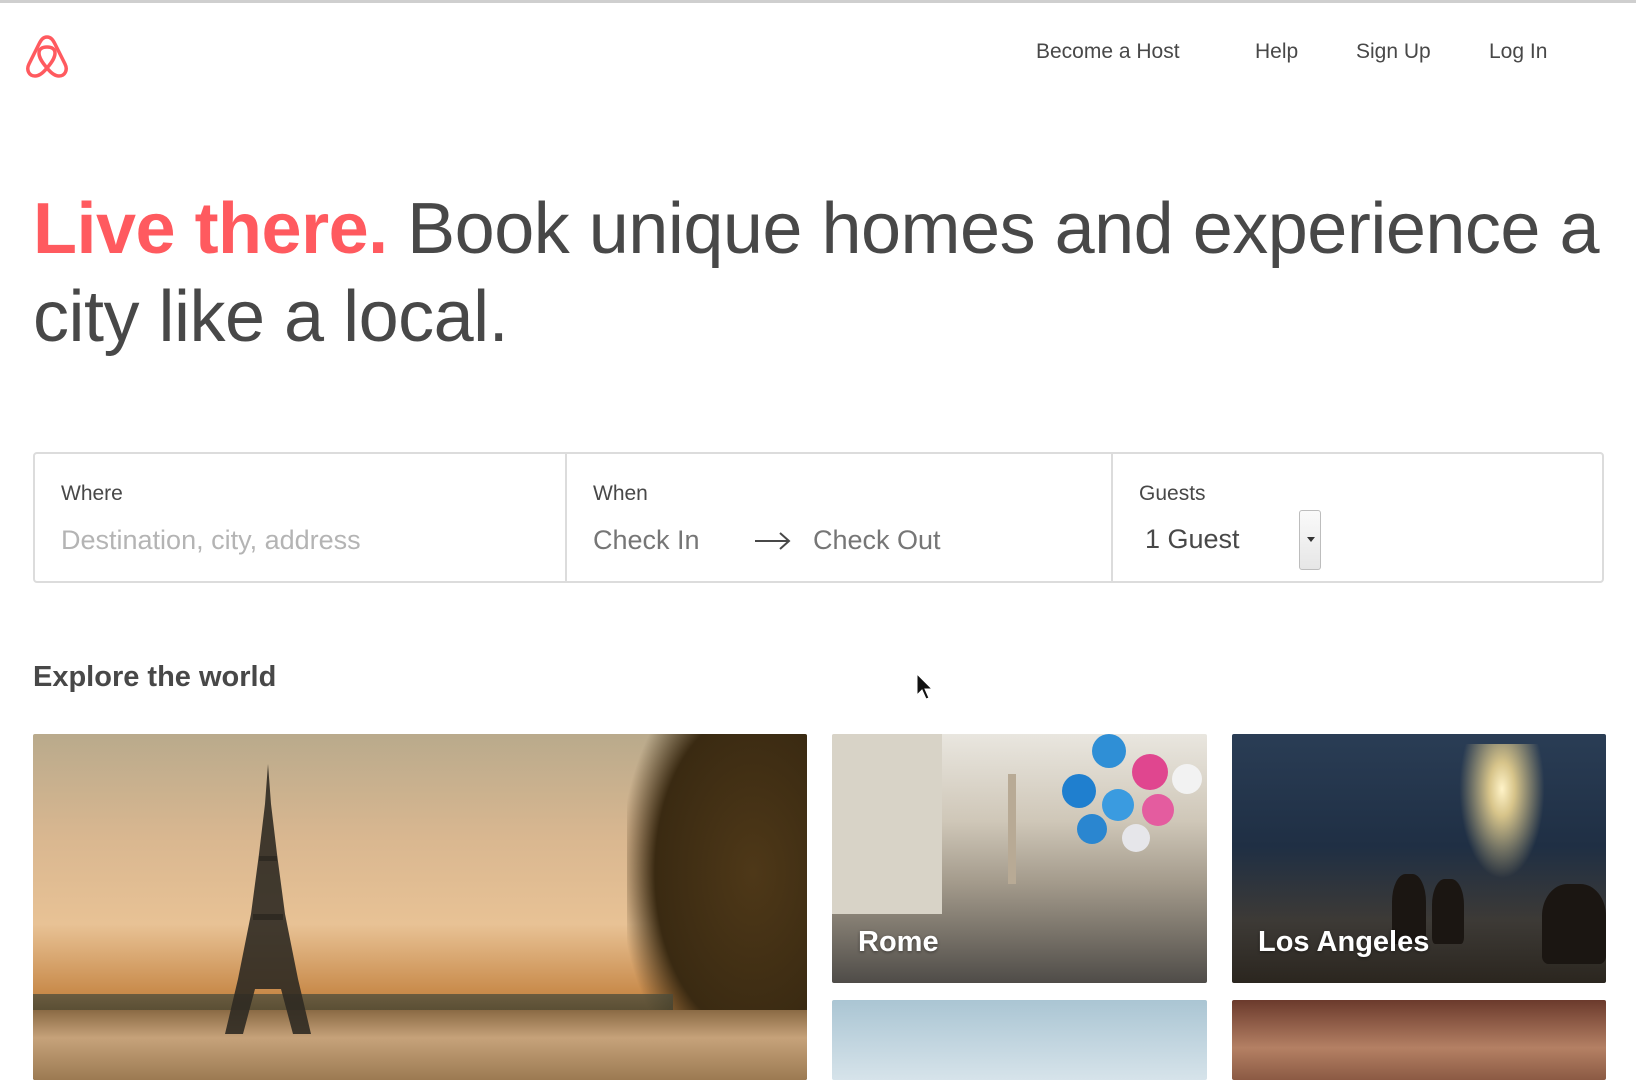 This screenshot has height=1080, width=1636. I want to click on city-label-los-angeles: Los Angeles, so click(1344, 942).